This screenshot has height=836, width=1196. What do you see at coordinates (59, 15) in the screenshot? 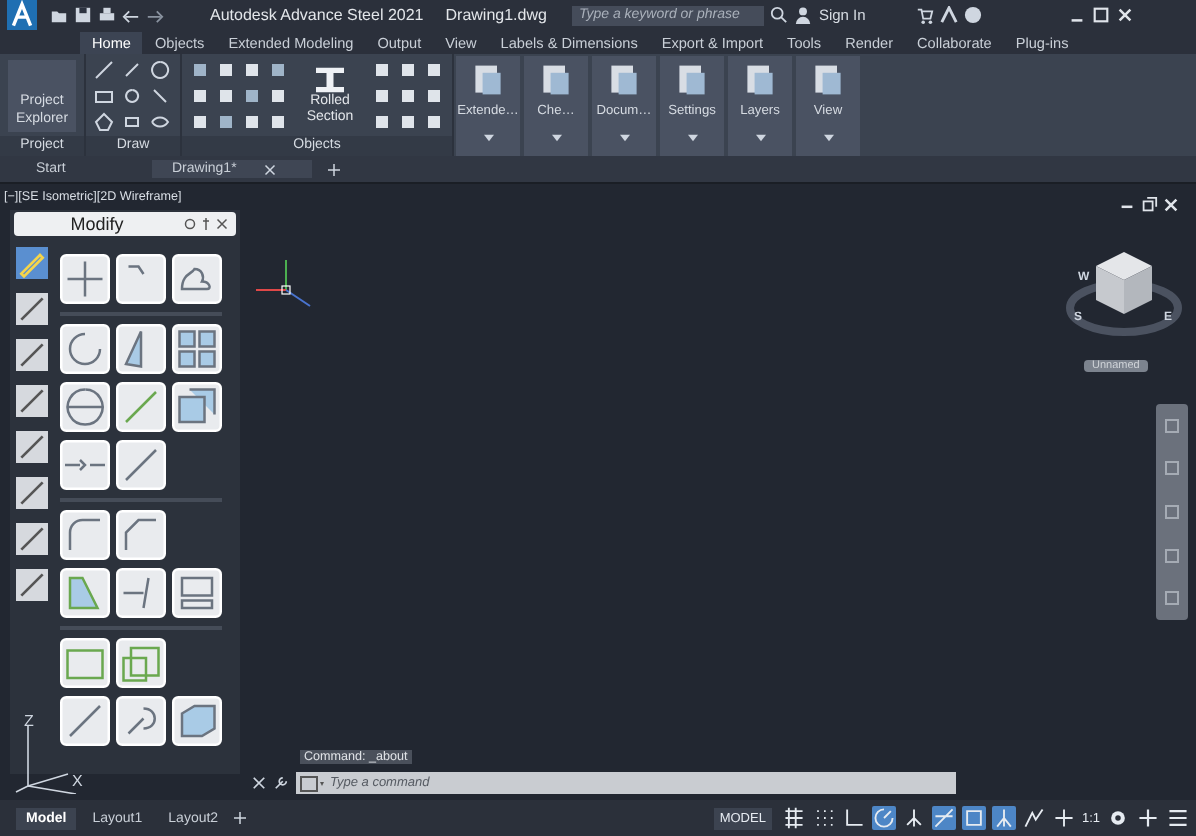
I see `open-icon` at bounding box center [59, 15].